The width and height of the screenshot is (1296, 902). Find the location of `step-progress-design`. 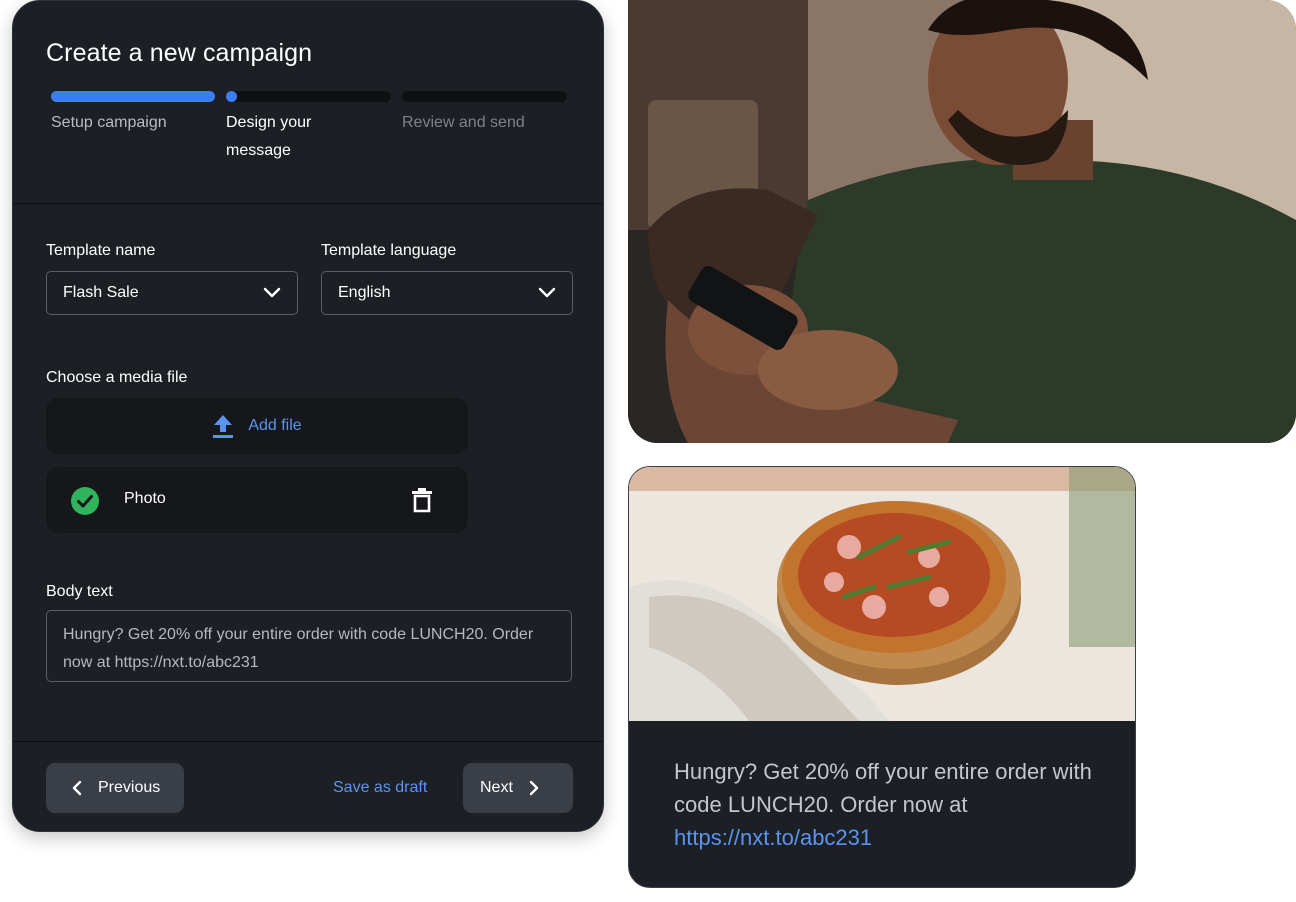

step-progress-design is located at coordinates (308, 96).